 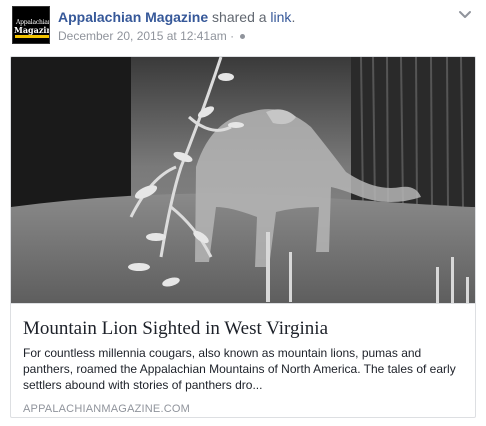 What do you see at coordinates (293, 17) in the screenshot?
I see `period-text: .` at bounding box center [293, 17].